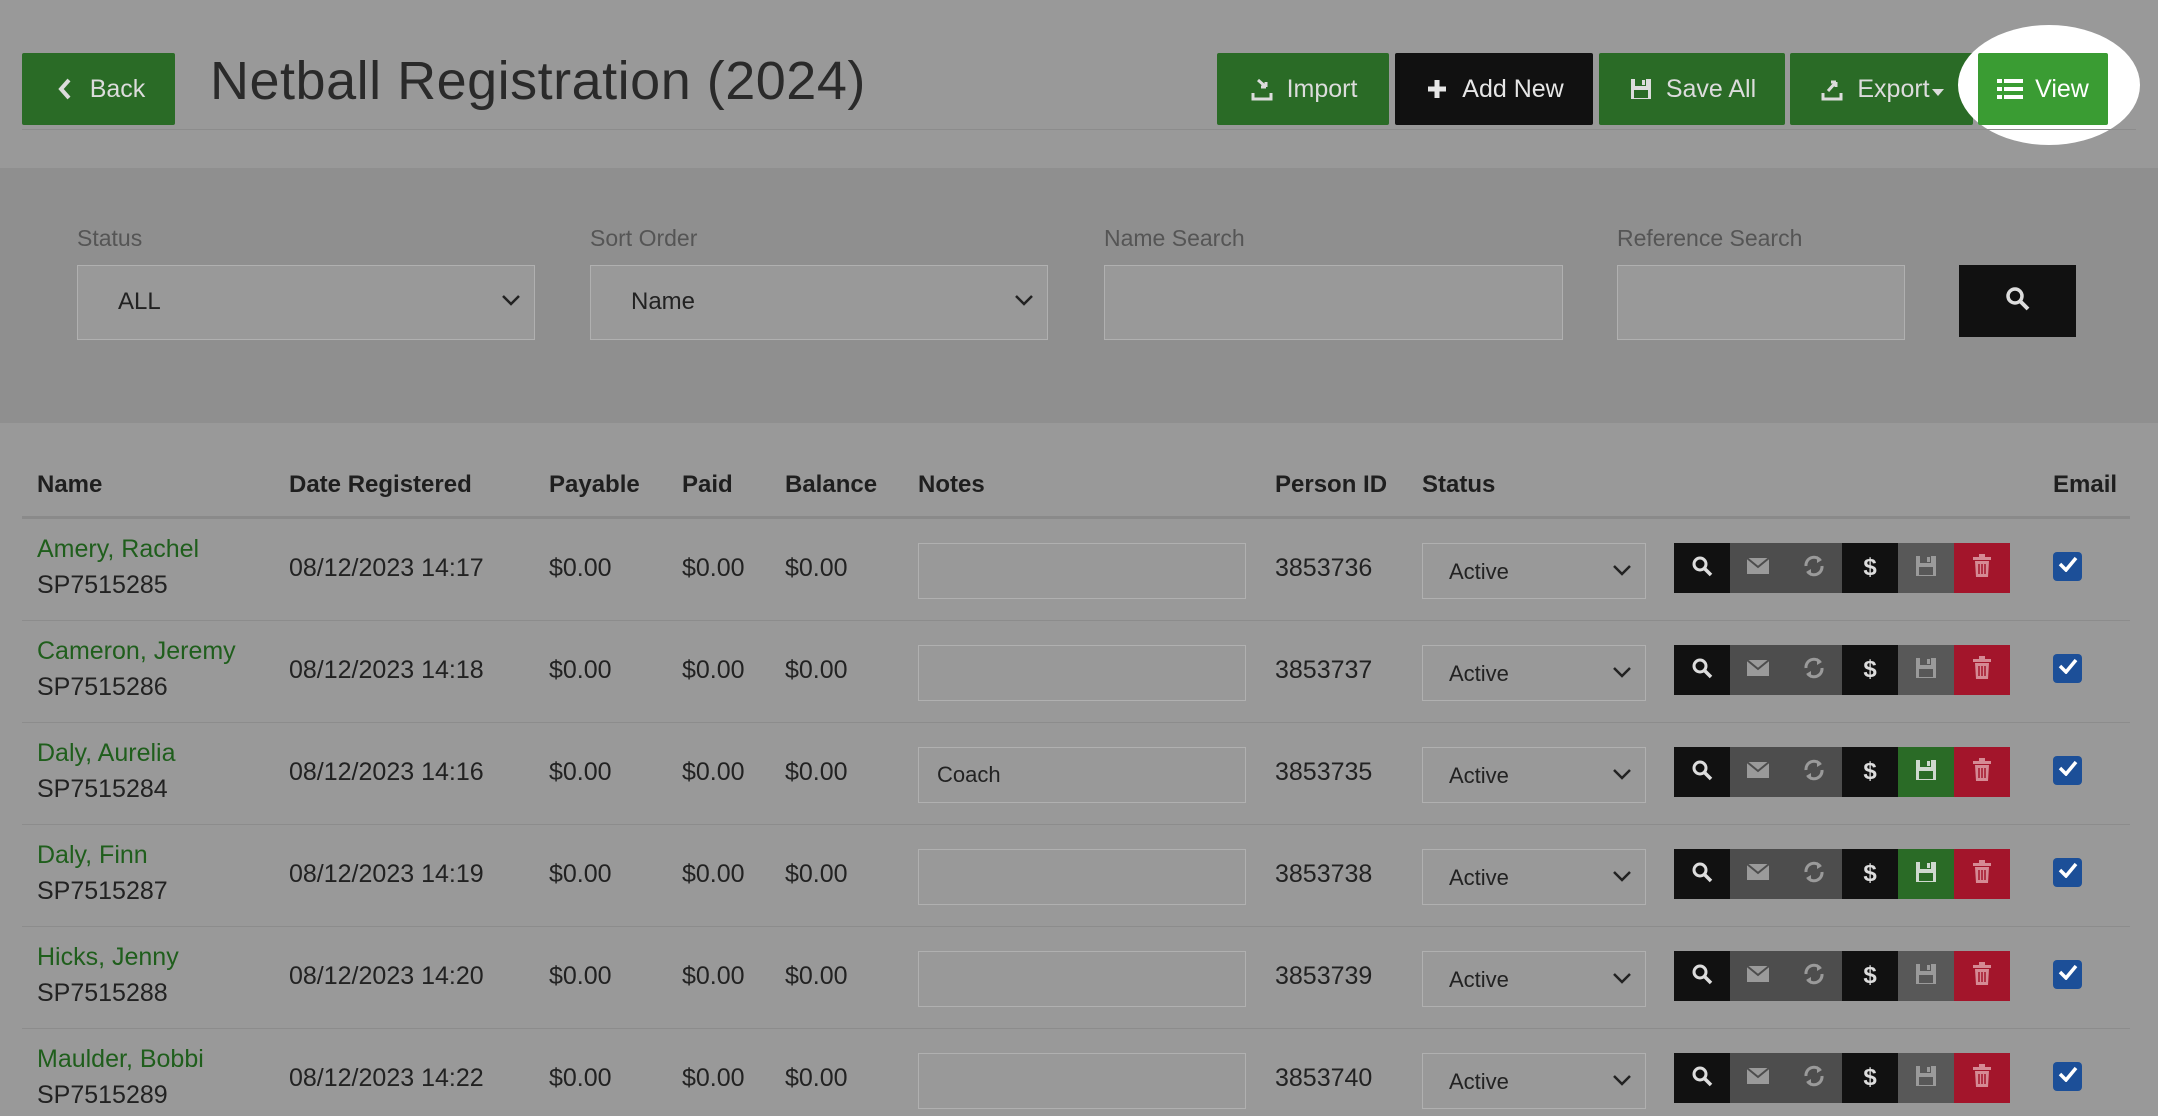 Image resolution: width=2158 pixels, height=1116 pixels. What do you see at coordinates (538, 81) in the screenshot?
I see `page-title: Netball Registration (2024)` at bounding box center [538, 81].